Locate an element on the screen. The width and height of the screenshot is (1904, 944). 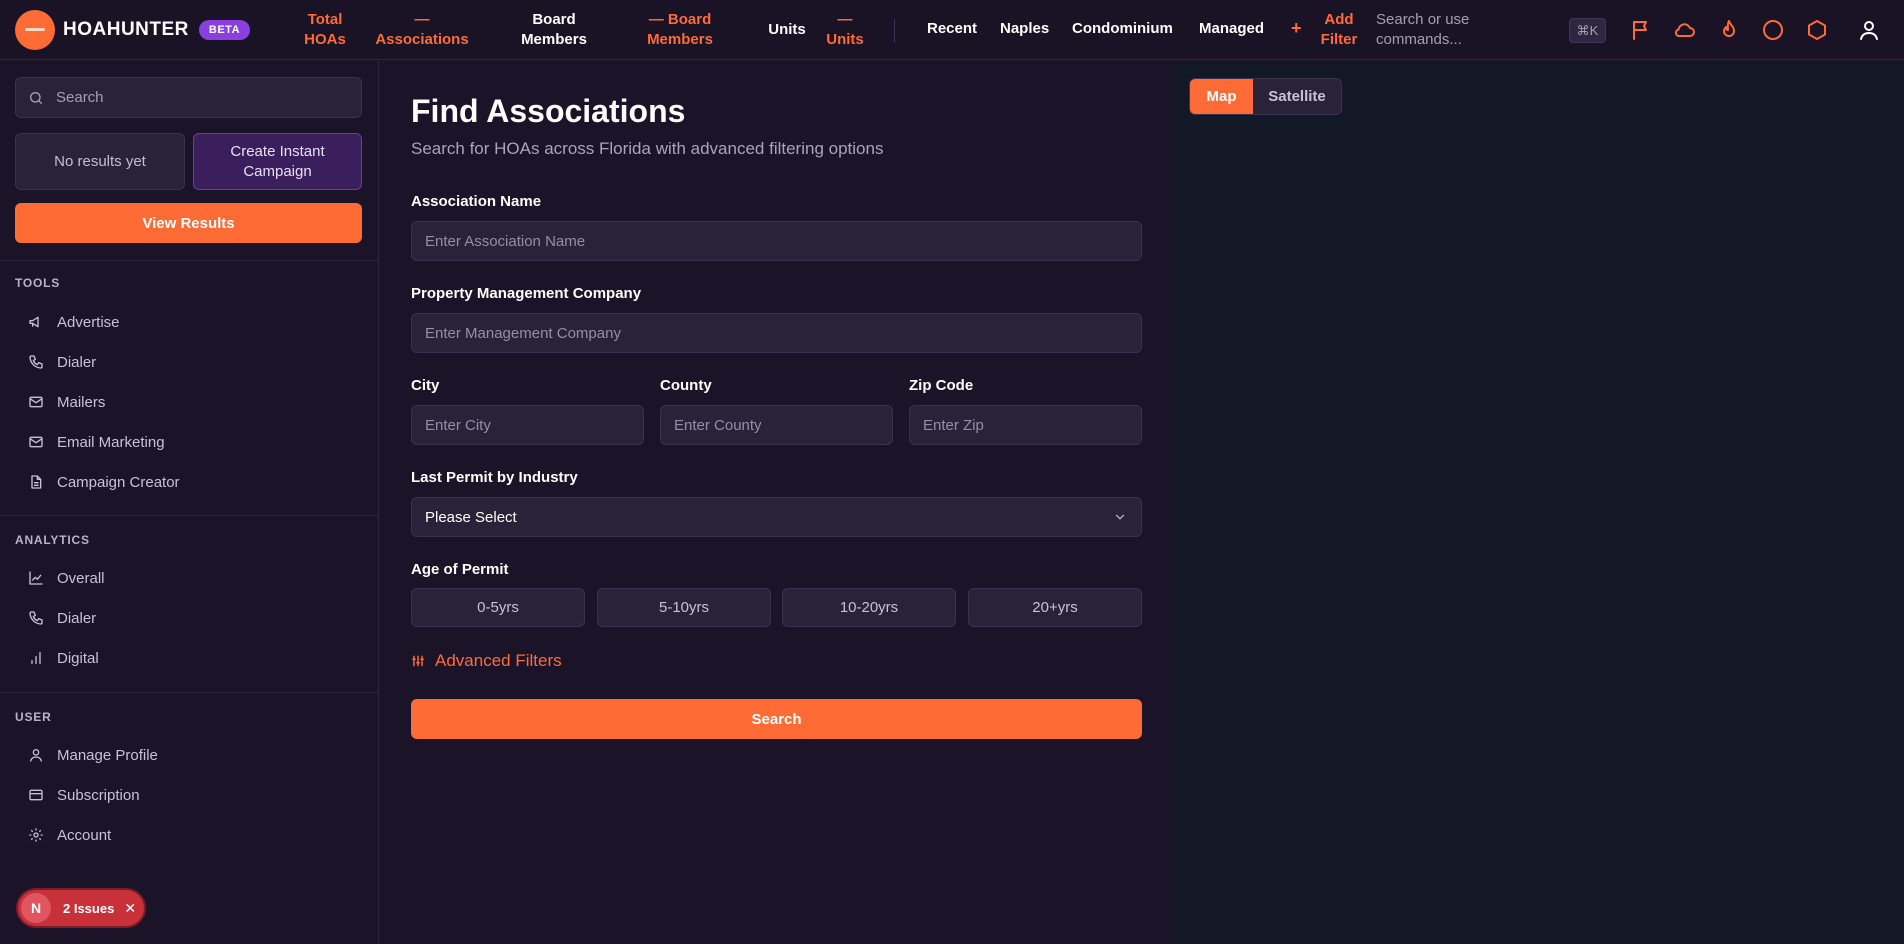
chip-recent: Recent is located at coordinates (952, 28).